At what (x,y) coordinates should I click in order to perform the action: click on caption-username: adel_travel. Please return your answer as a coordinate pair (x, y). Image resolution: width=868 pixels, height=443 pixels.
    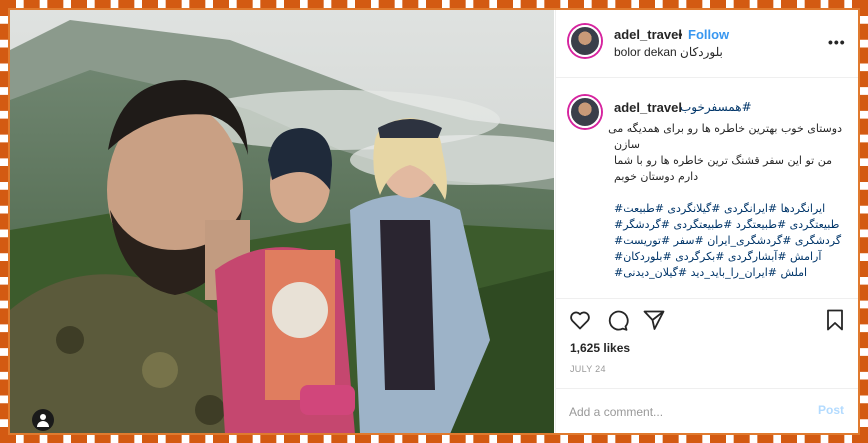
    Looking at the image, I should click on (648, 107).